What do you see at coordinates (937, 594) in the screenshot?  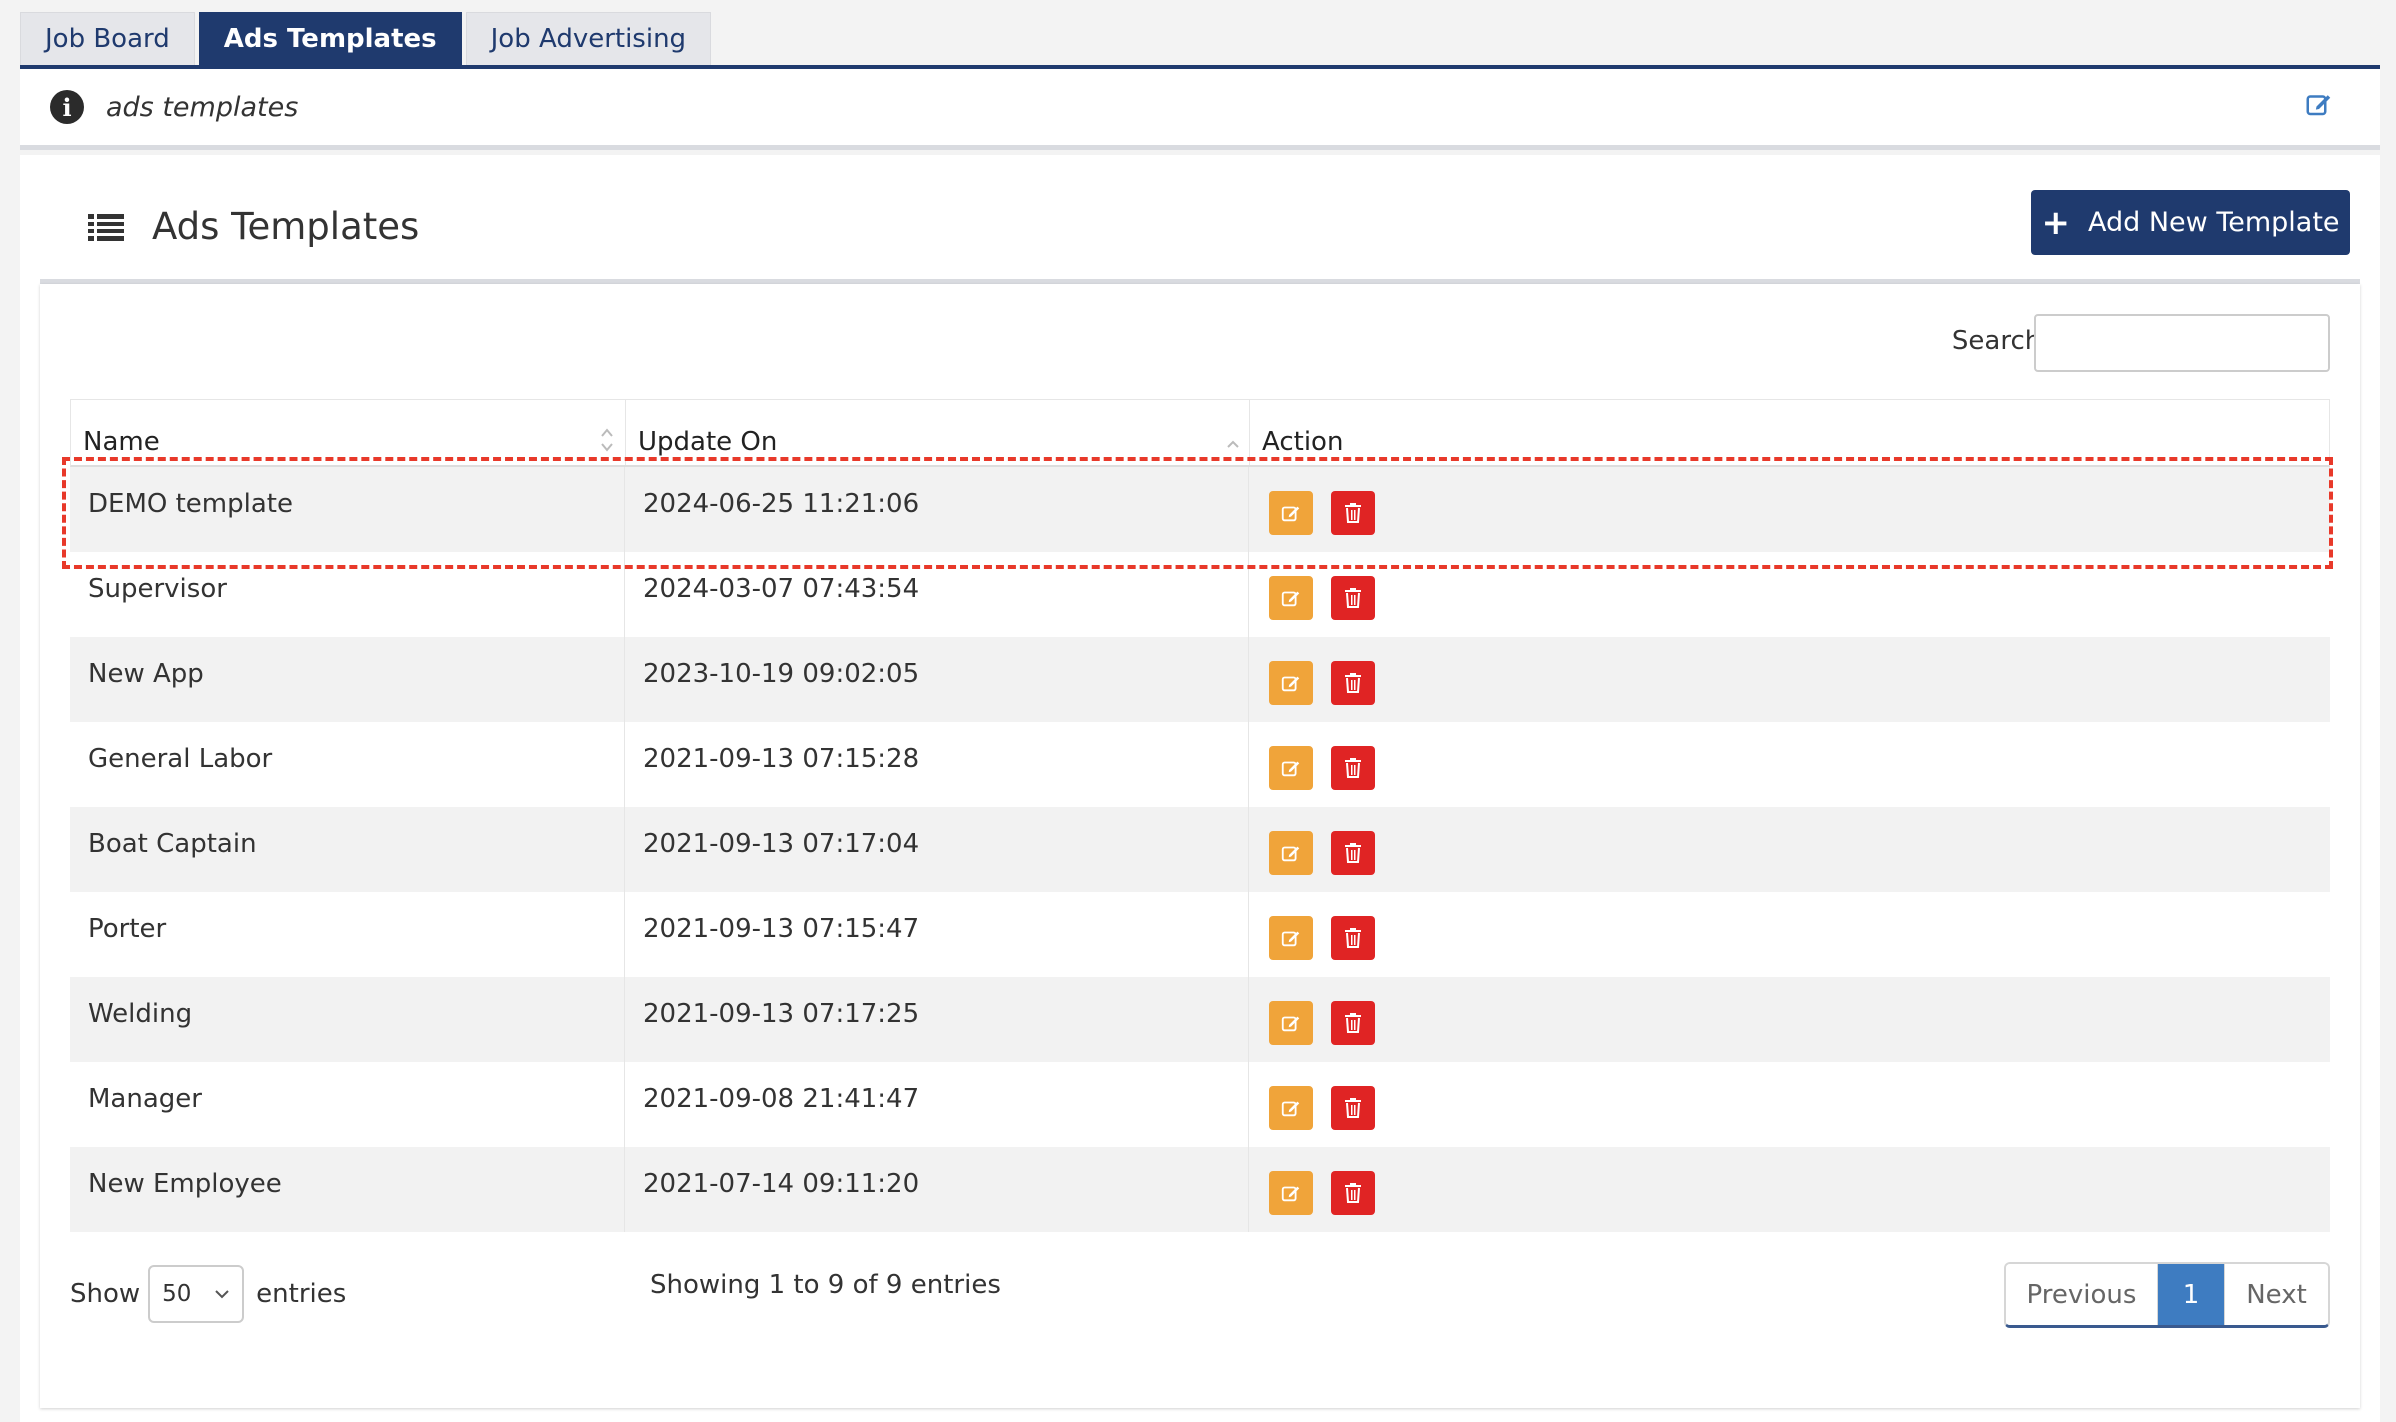 I see `update-on-cell: 2024-03-07 07:43:54` at bounding box center [937, 594].